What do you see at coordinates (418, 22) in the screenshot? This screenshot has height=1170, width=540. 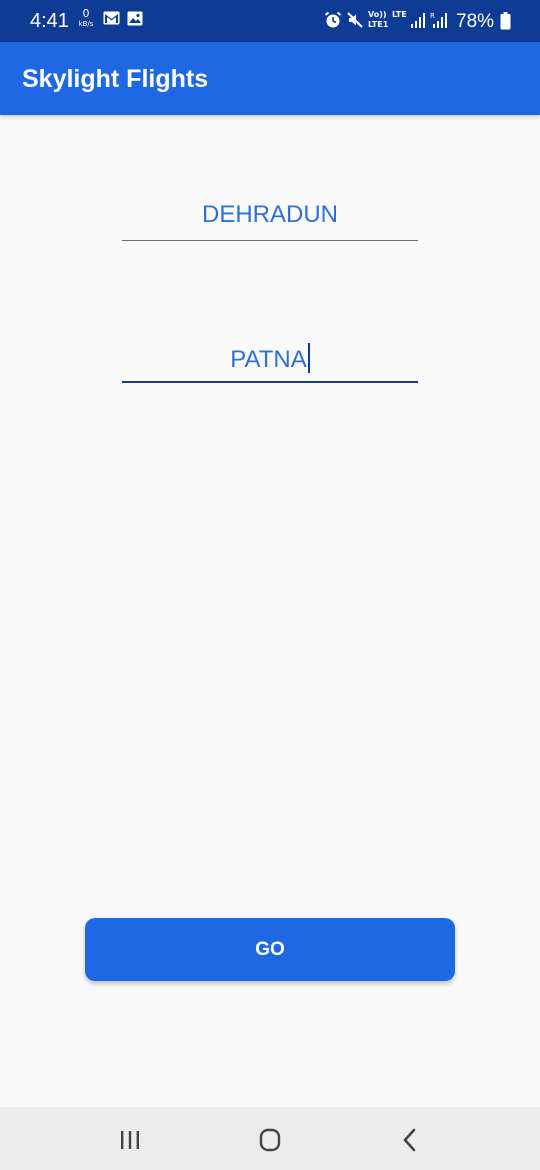 I see `signal-icon` at bounding box center [418, 22].